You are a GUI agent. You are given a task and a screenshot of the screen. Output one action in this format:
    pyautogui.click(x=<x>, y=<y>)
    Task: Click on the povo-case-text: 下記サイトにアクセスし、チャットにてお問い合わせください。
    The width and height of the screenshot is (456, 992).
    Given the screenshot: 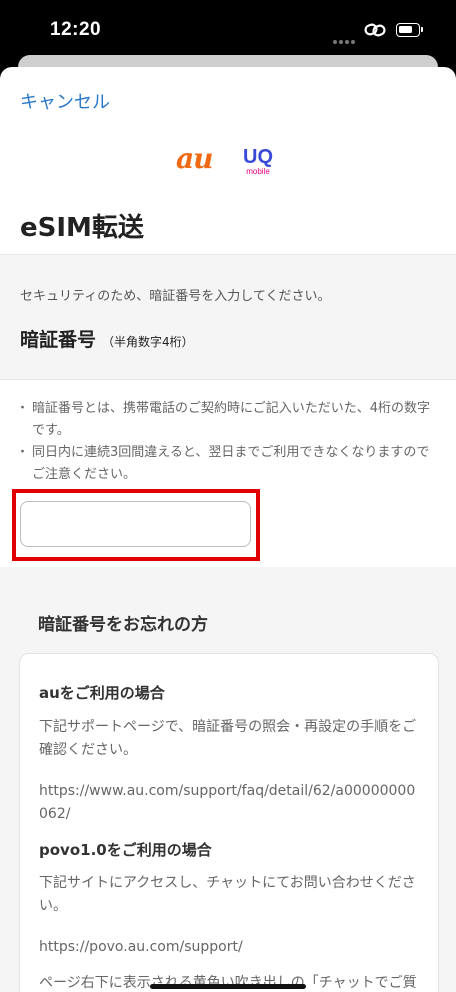 What is the action you would take?
    pyautogui.click(x=227, y=894)
    